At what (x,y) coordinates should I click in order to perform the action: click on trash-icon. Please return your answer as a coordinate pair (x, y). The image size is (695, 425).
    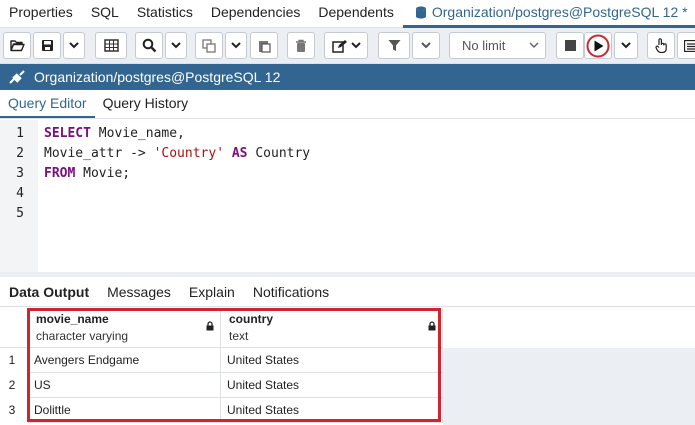
    Looking at the image, I should click on (301, 45).